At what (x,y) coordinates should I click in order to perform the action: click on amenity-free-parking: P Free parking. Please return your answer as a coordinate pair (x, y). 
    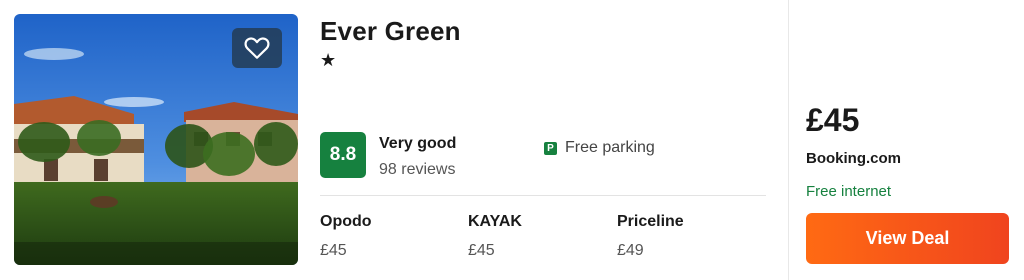
    Looking at the image, I should click on (599, 148).